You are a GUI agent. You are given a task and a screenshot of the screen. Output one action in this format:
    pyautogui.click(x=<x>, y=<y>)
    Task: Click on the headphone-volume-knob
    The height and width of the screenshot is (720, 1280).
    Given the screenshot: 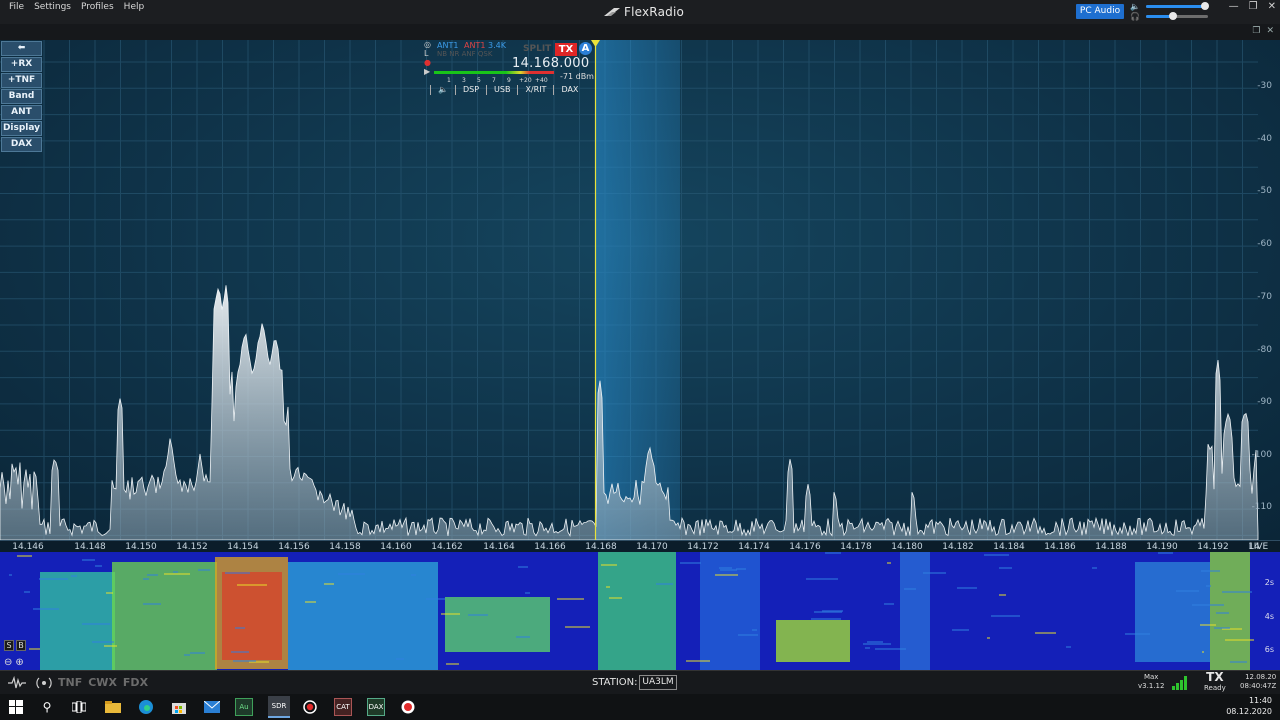 What is the action you would take?
    pyautogui.click(x=1173, y=16)
    